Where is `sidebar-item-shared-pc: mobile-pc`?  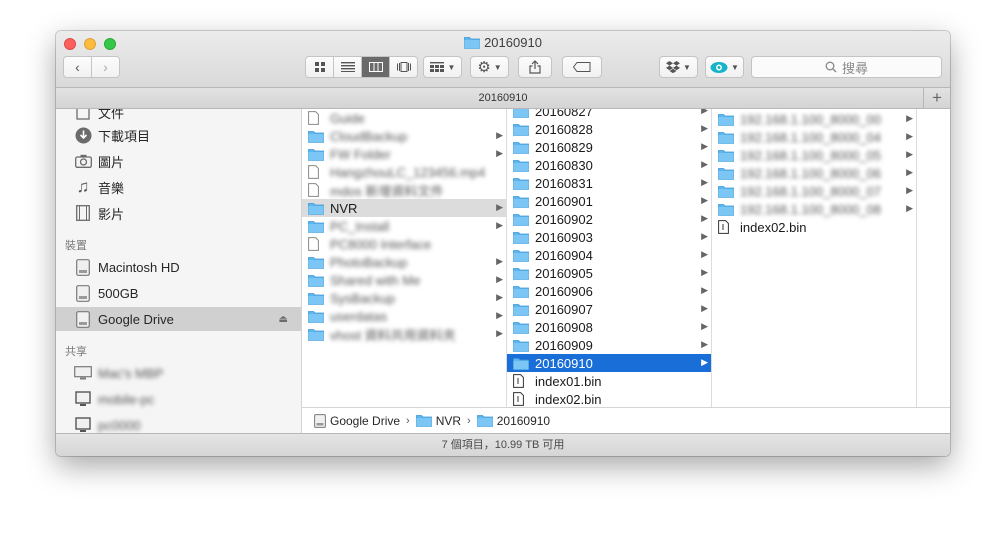
sidebar-item-shared-pc: mobile-pc is located at coordinates (178, 399).